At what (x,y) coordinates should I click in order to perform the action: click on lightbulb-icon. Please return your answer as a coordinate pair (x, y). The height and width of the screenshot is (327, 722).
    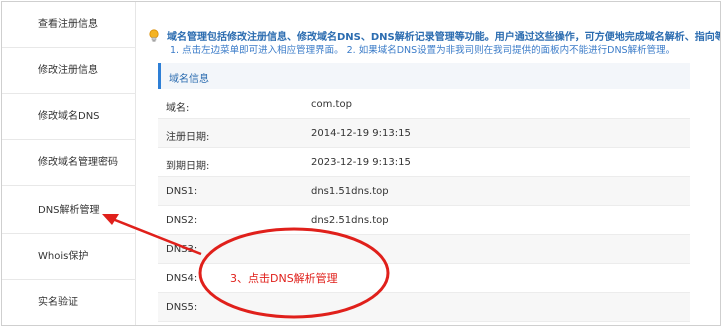
    Looking at the image, I should click on (154, 36).